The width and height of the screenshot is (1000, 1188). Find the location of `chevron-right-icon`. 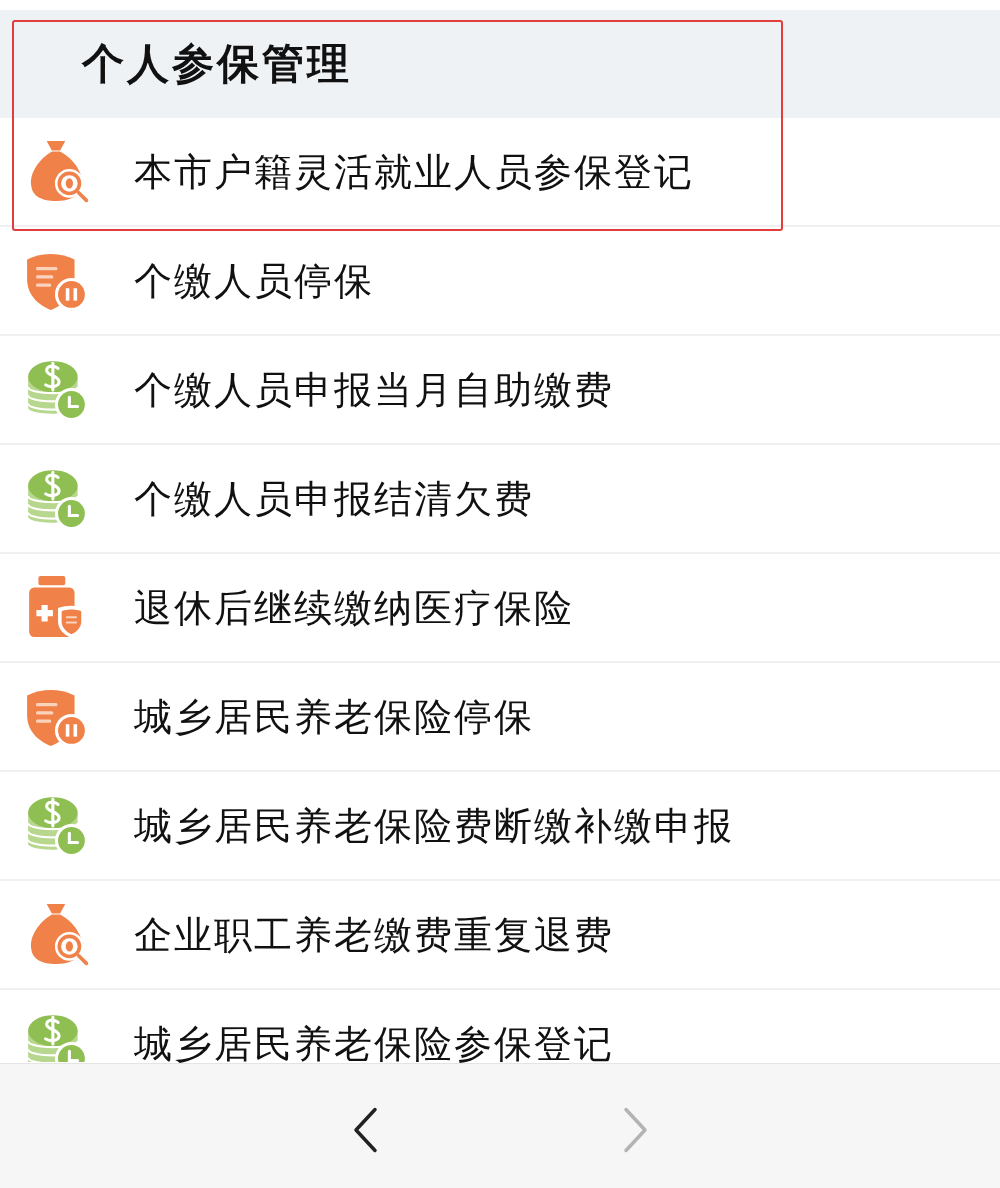

chevron-right-icon is located at coordinates (635, 1130).